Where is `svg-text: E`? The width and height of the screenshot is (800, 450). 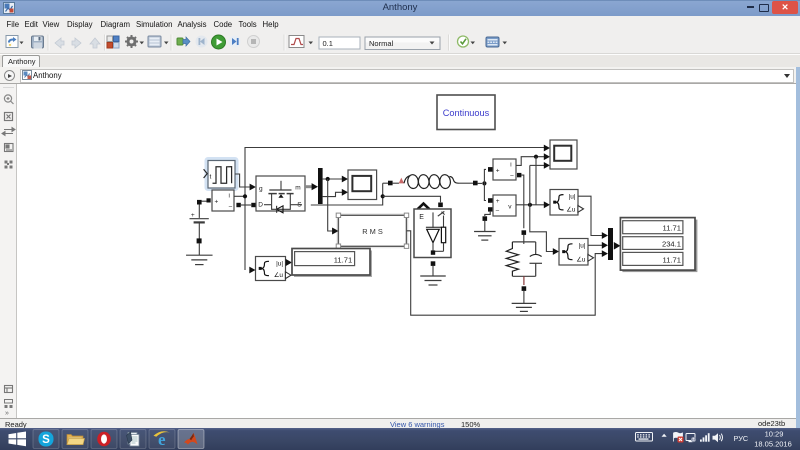
svg-text: E is located at coordinates (421, 217).